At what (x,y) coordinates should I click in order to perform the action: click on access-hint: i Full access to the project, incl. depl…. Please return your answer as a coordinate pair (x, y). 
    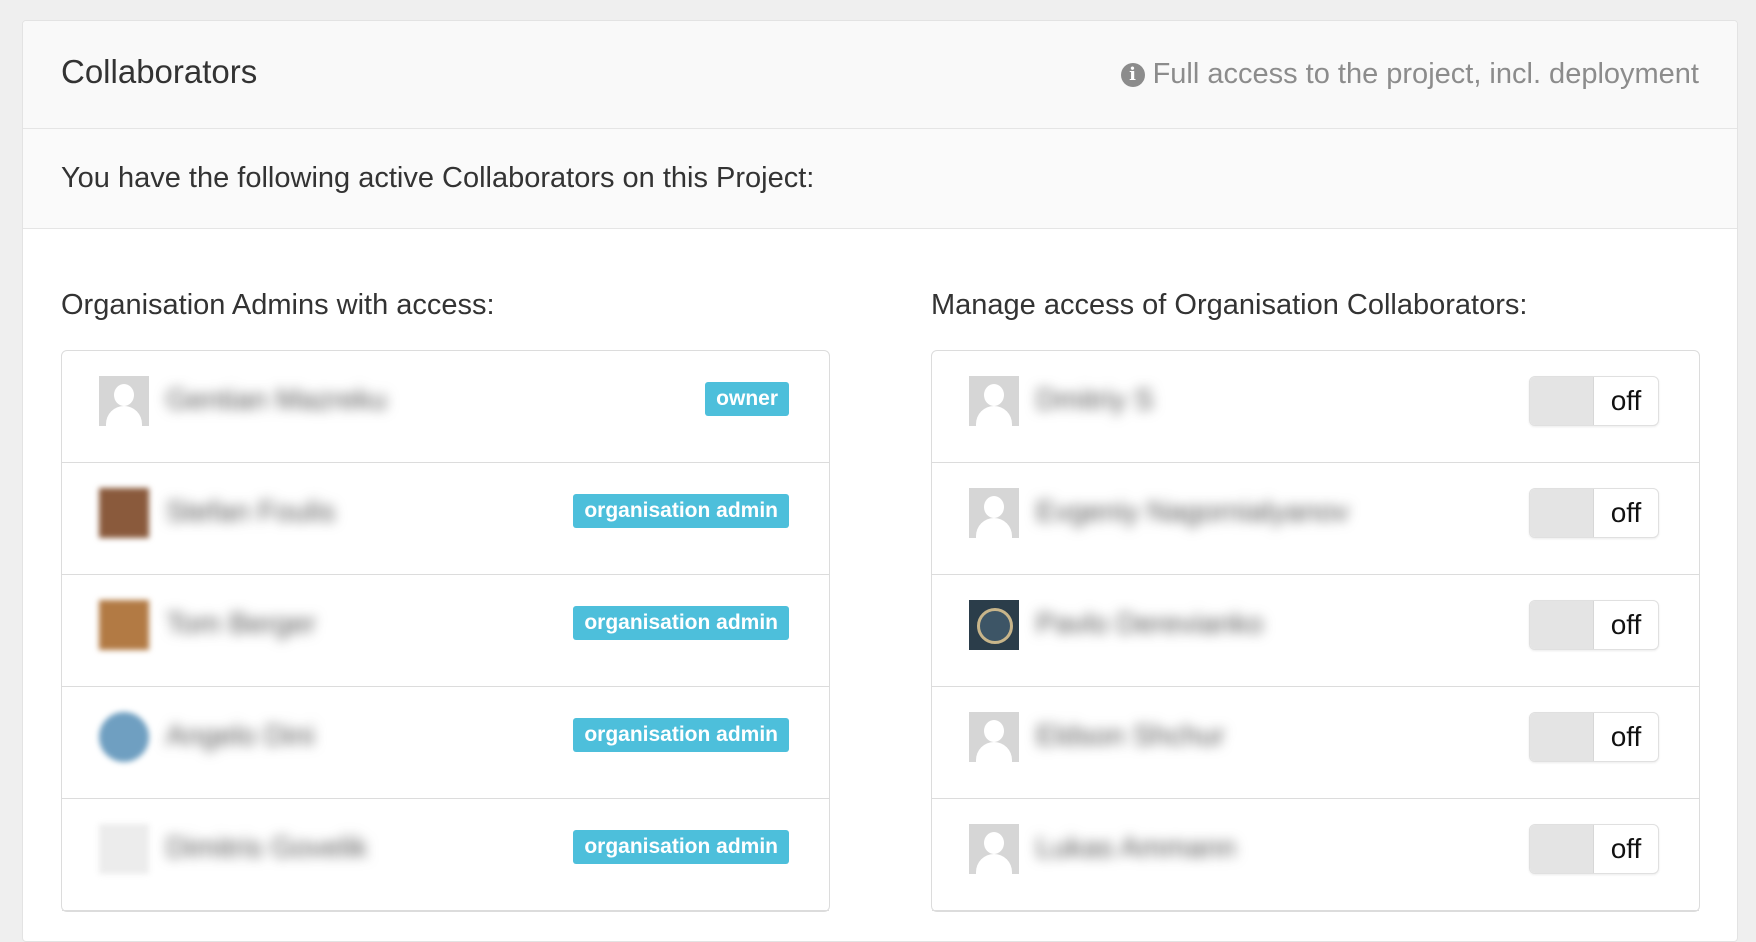
    Looking at the image, I should click on (1409, 74).